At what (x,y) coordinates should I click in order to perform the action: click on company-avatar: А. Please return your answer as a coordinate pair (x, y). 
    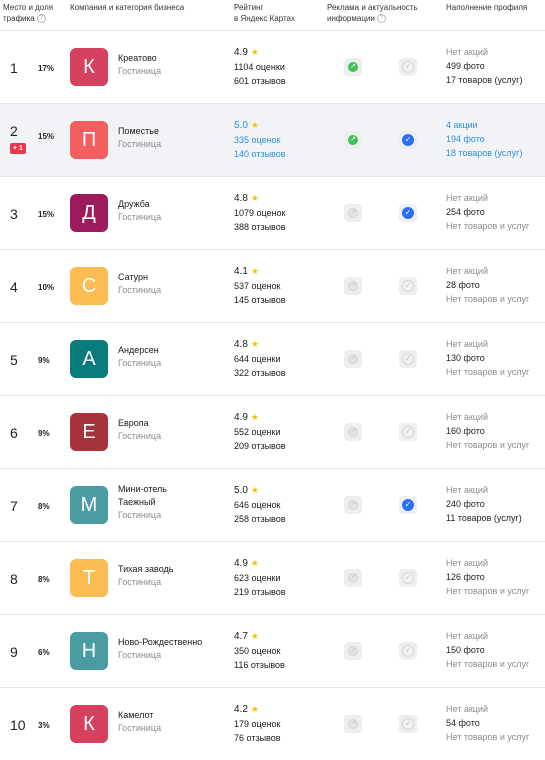
    Looking at the image, I should click on (89, 359).